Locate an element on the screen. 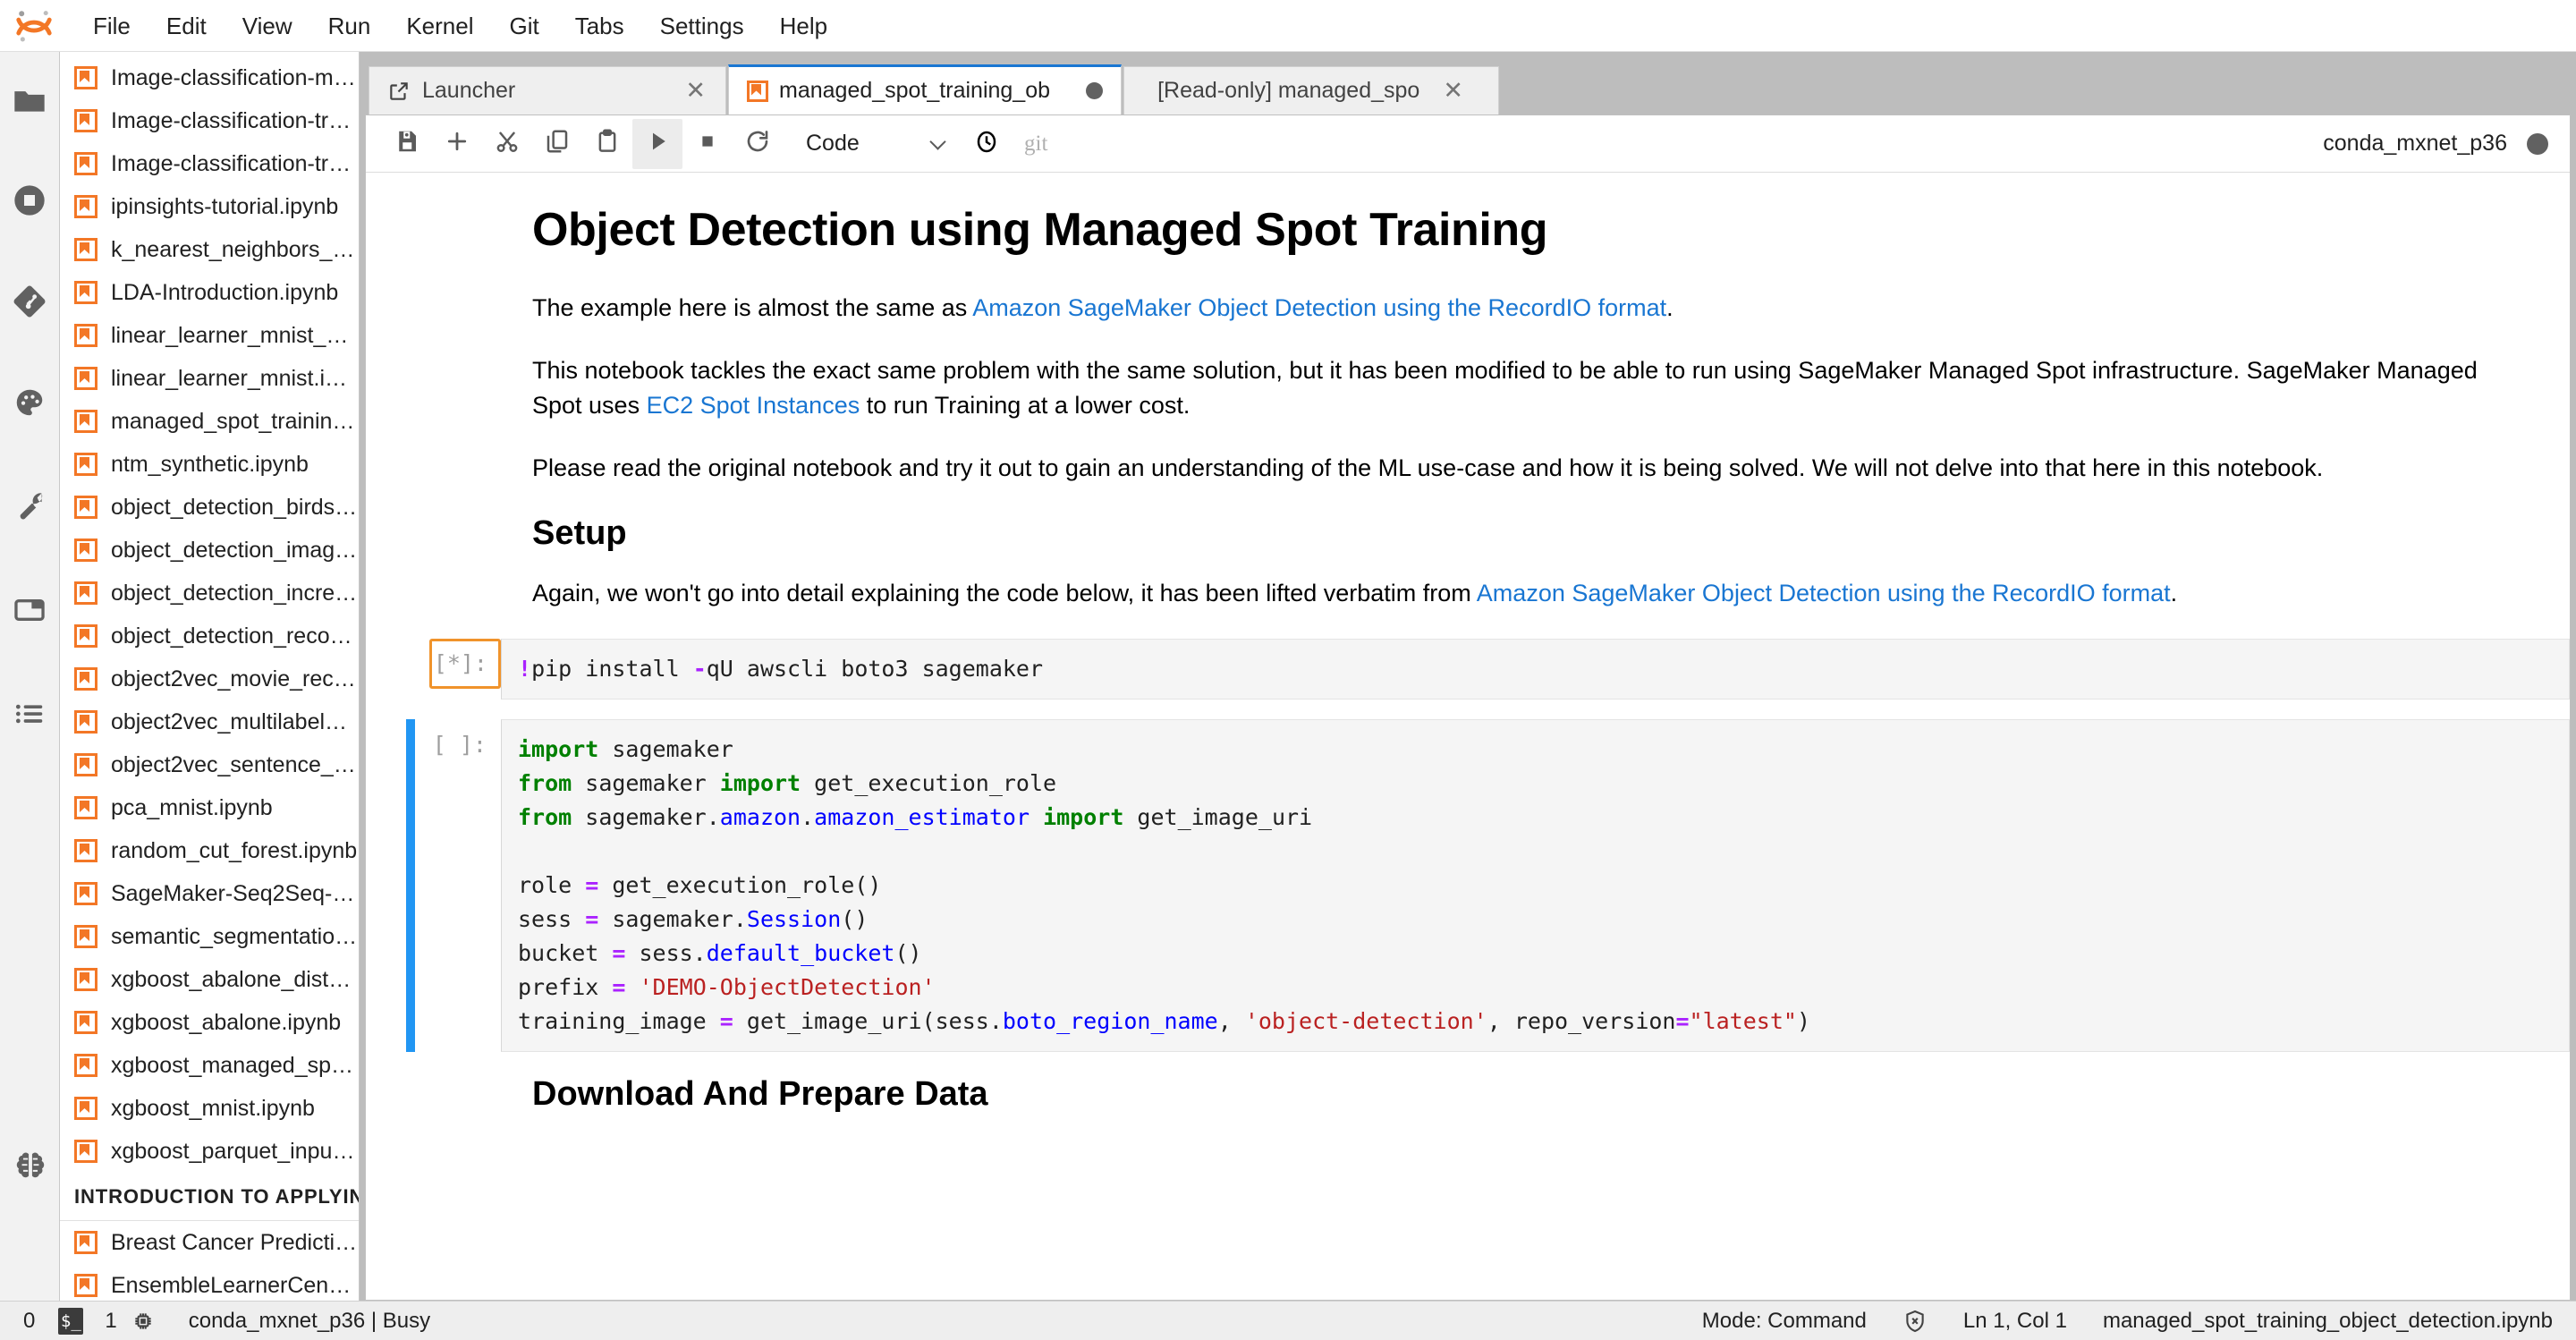 The height and width of the screenshot is (1340, 2576). sidebar-item-themes is located at coordinates (30, 402).